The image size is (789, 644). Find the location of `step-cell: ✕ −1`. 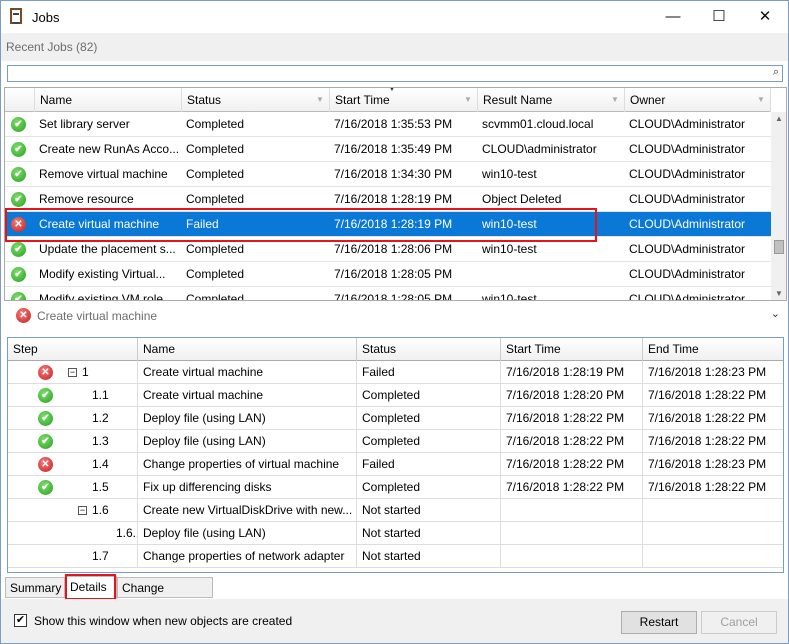

step-cell: ✕ −1 is located at coordinates (73, 372).